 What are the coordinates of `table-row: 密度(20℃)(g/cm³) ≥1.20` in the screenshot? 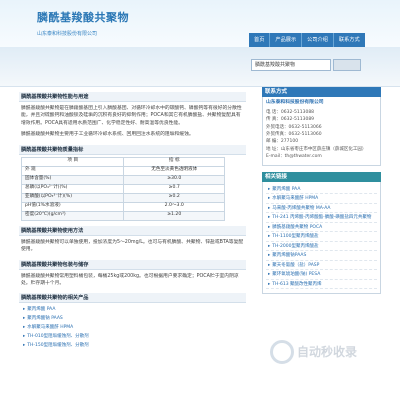 It's located at (122, 215).